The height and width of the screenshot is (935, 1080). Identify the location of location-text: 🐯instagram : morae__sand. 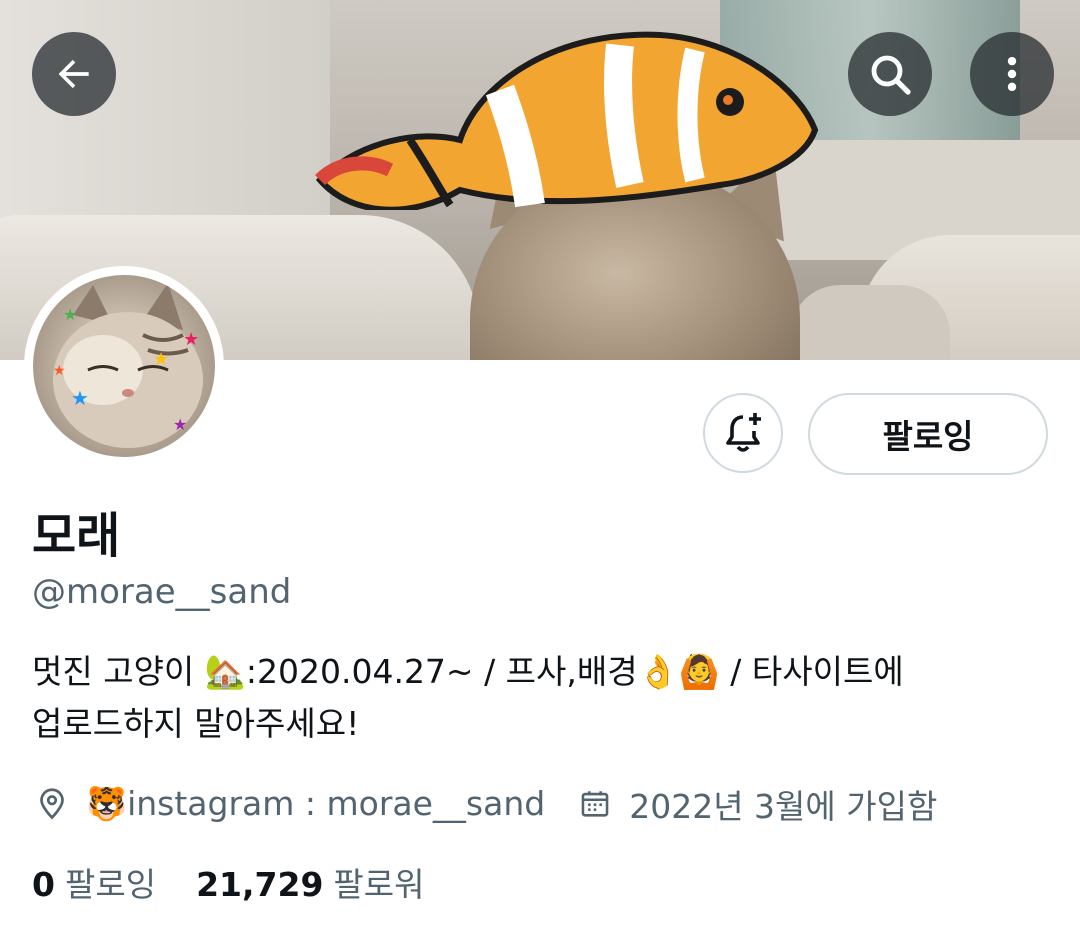
(316, 803).